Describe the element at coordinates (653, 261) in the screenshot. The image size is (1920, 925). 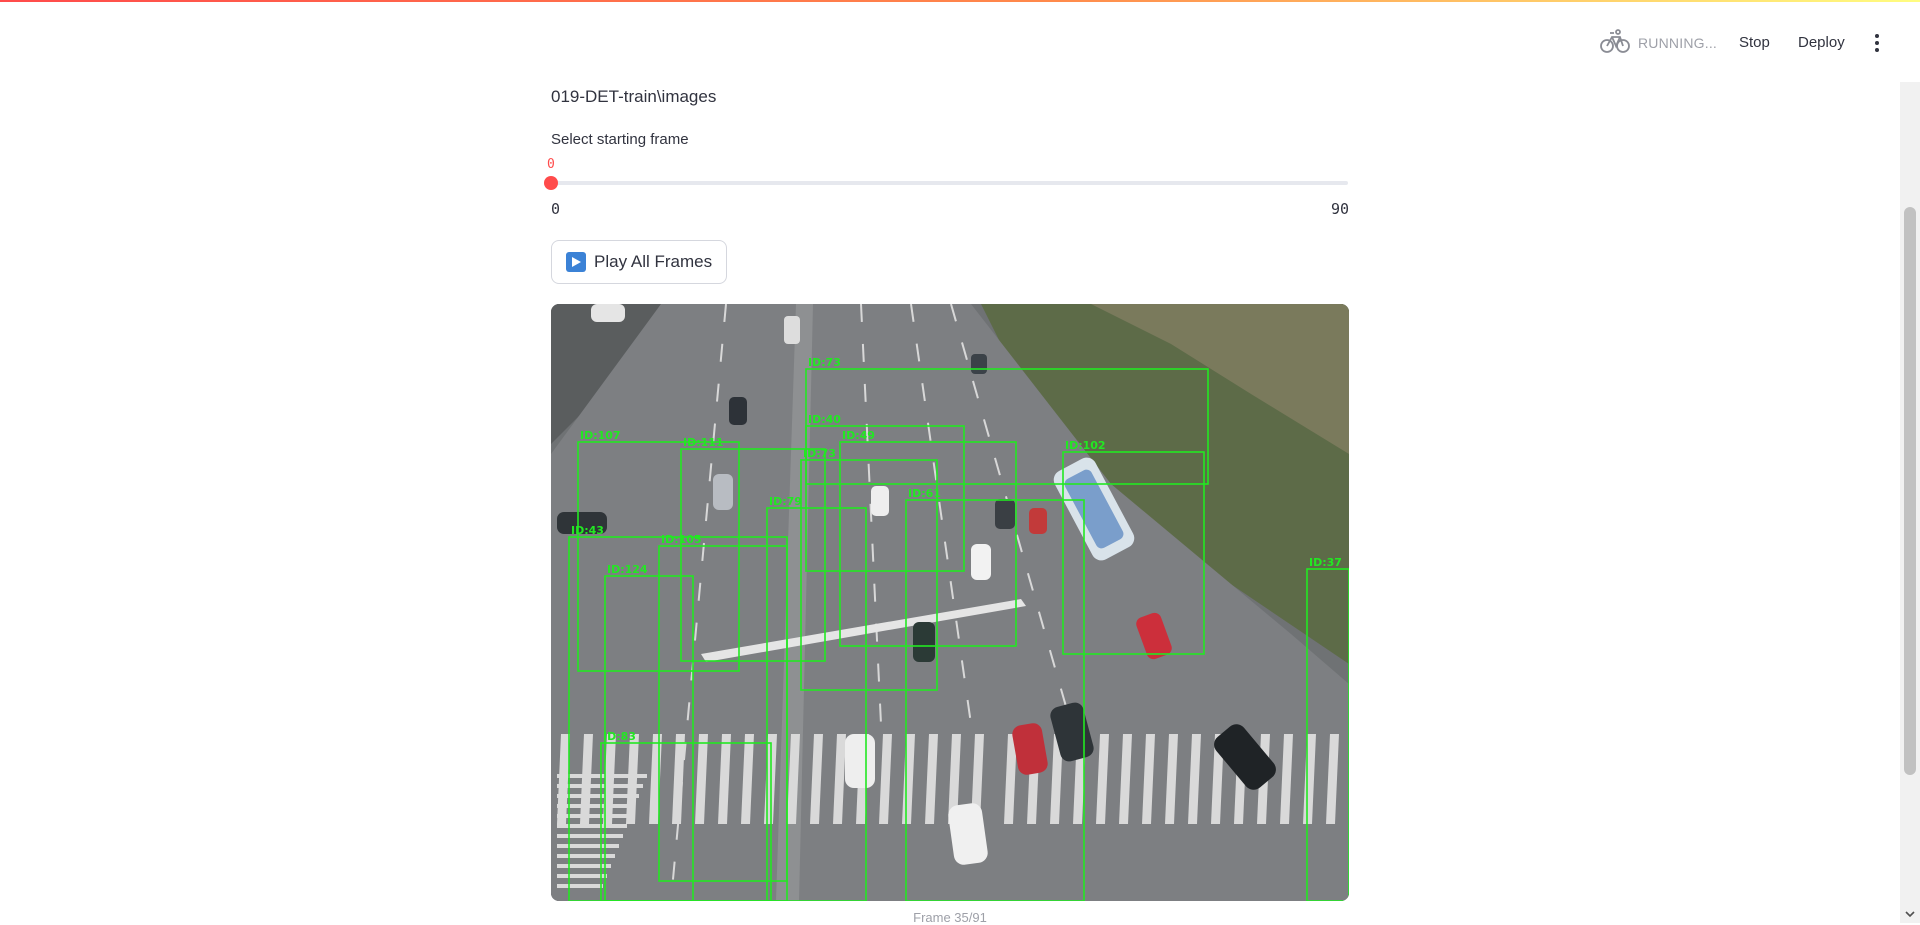
I see `play-button-label: Play All Frames` at that location.